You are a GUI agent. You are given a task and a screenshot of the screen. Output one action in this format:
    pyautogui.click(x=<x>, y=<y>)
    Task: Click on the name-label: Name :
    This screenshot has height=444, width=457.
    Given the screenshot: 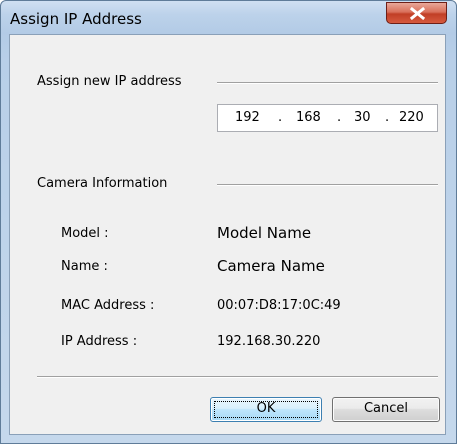 What is the action you would take?
    pyautogui.click(x=84, y=266)
    